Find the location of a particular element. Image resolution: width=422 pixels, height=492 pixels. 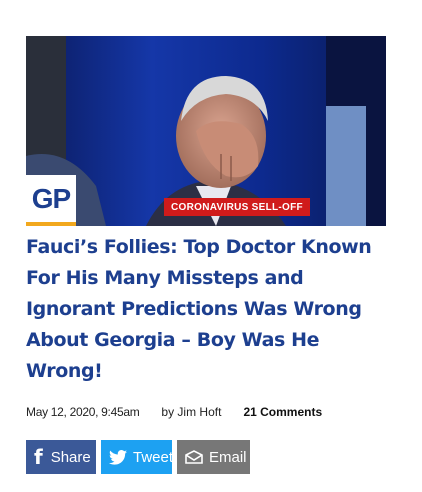

comments-link: 21 Comments is located at coordinates (282, 412).